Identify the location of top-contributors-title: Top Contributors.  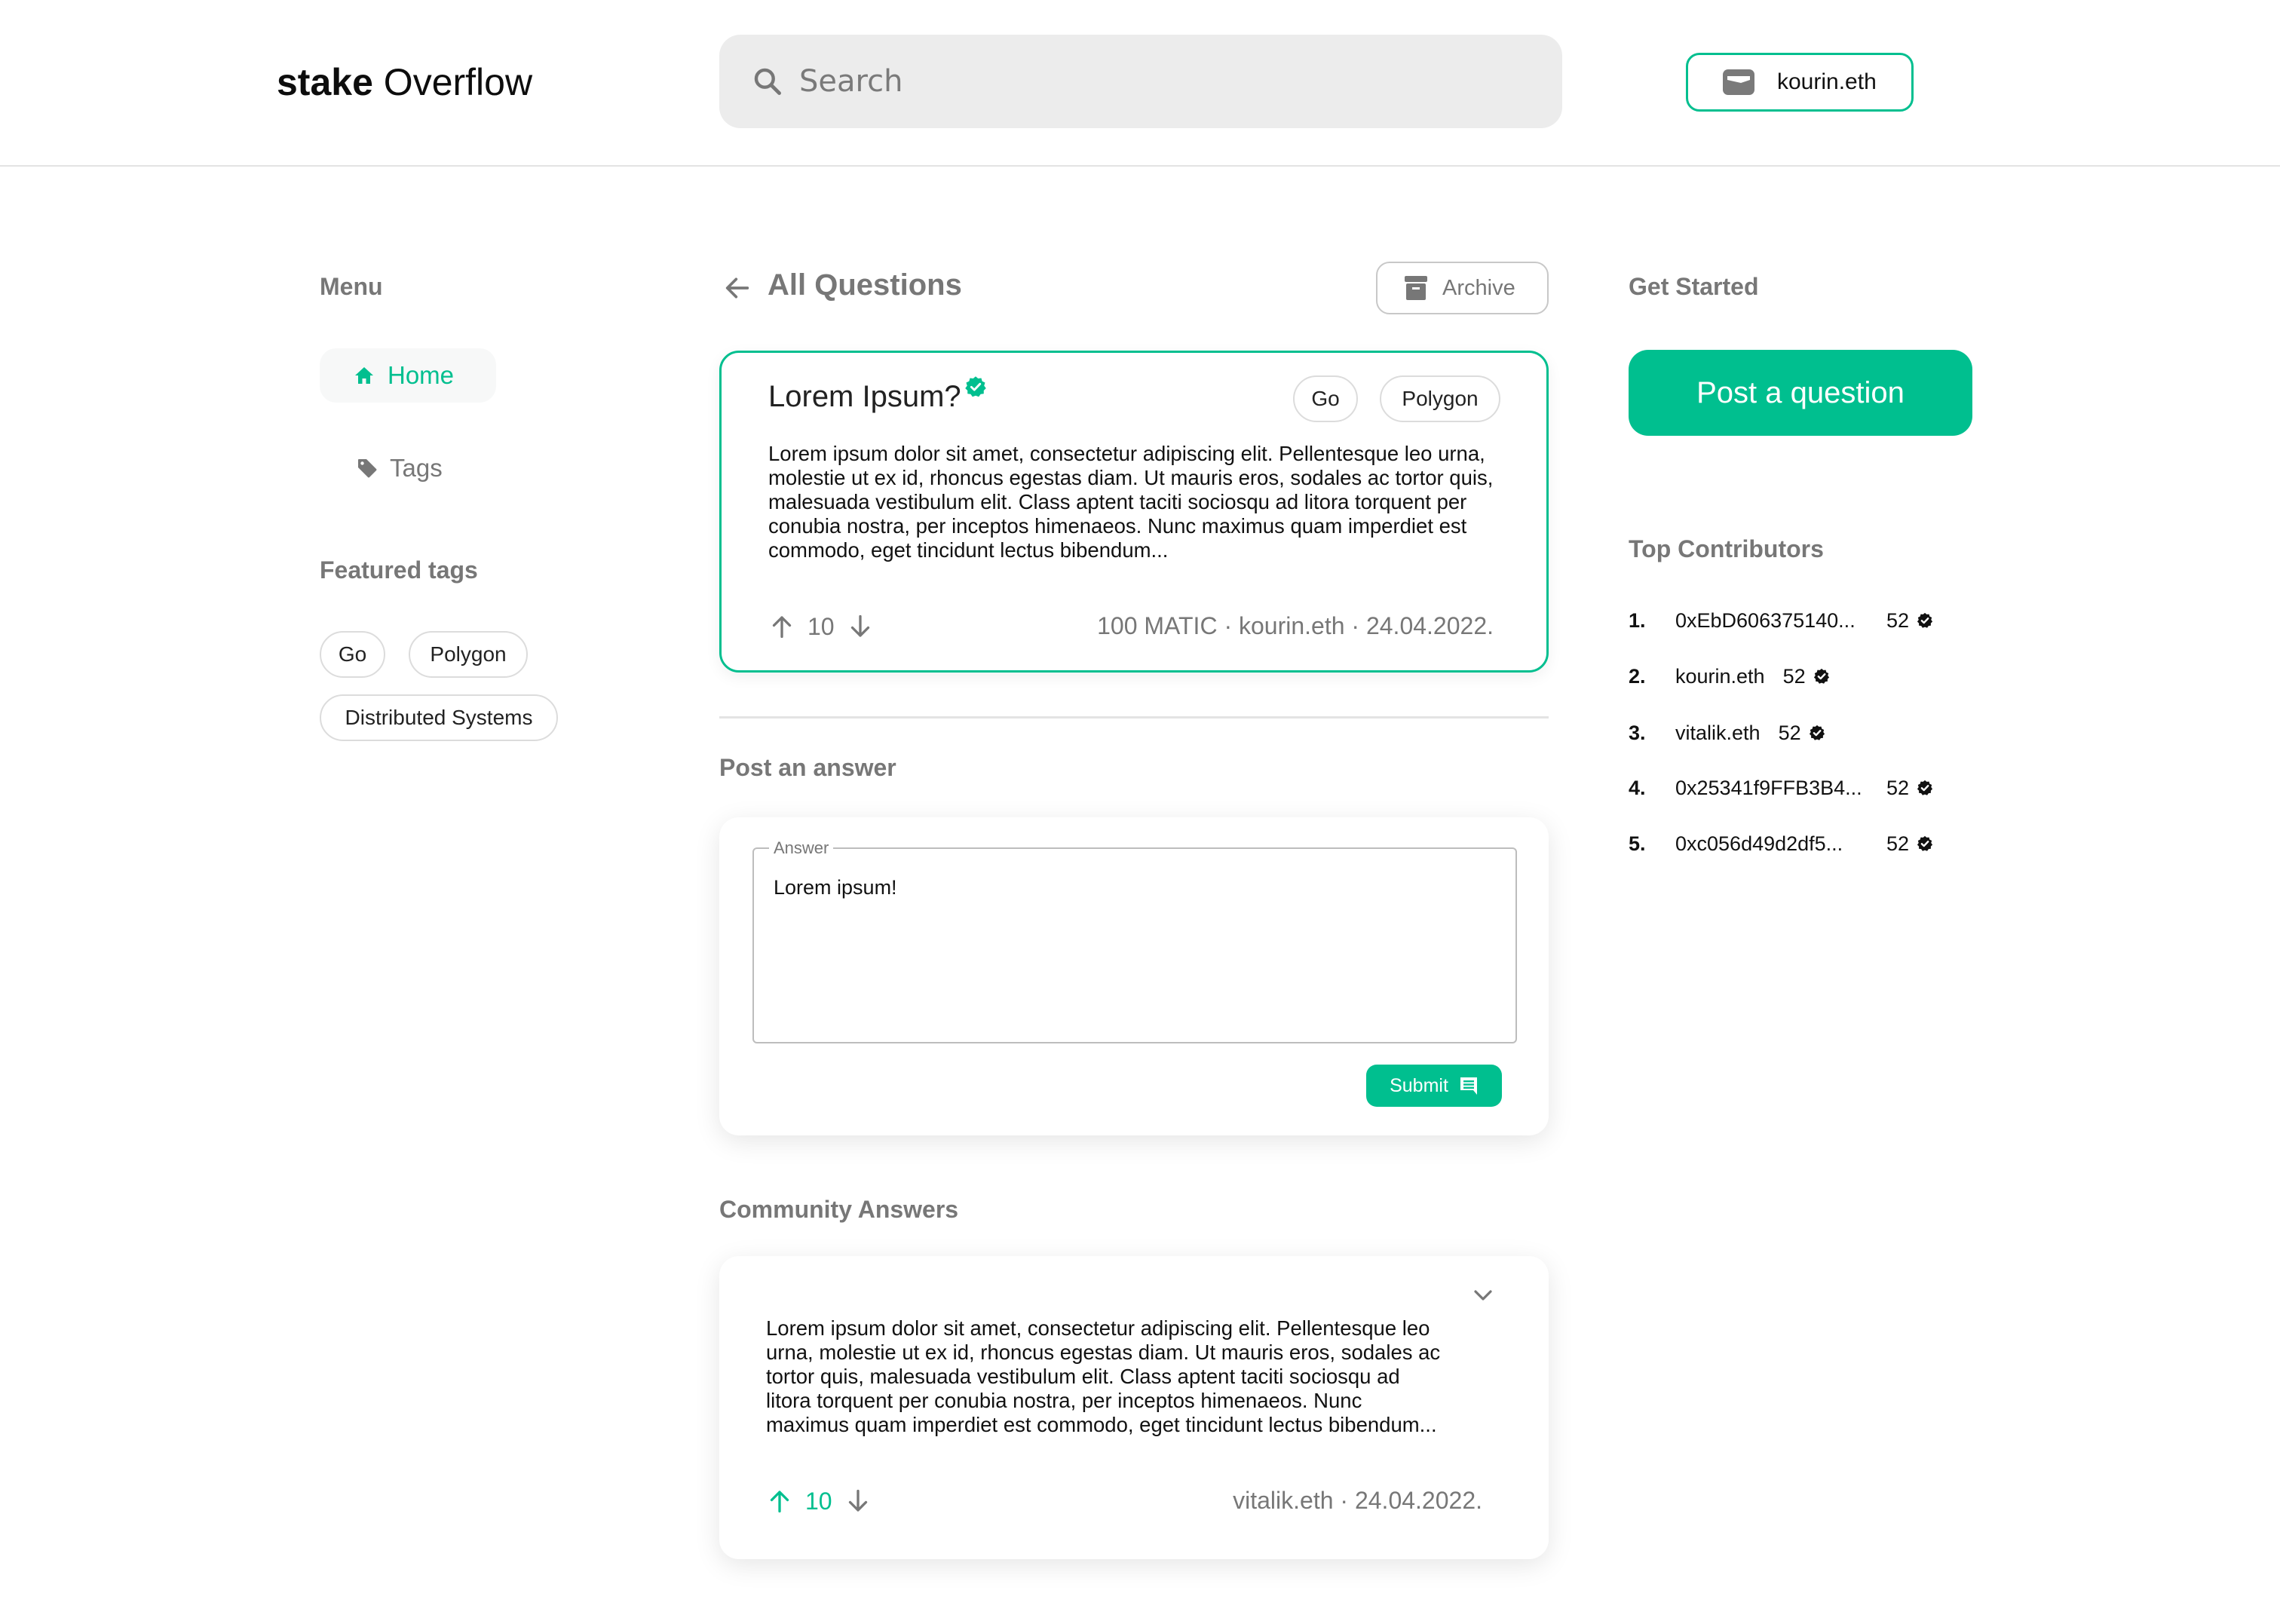
(1726, 548).